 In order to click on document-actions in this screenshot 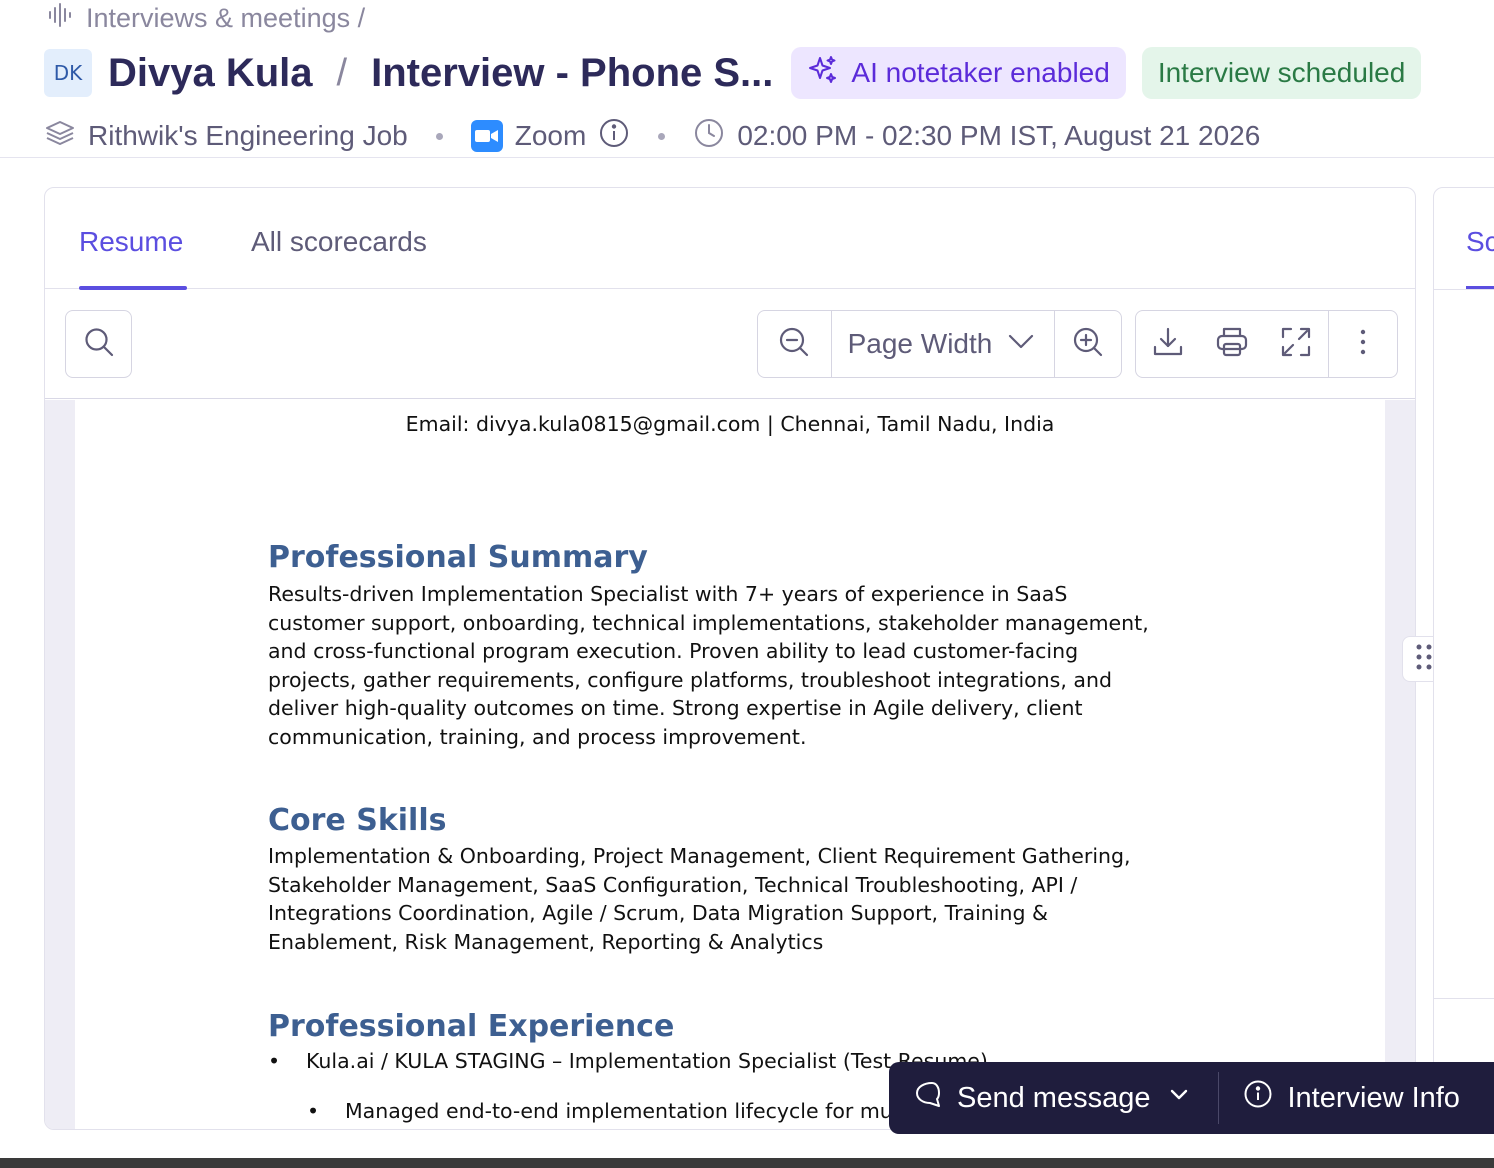, I will do `click(1266, 344)`.